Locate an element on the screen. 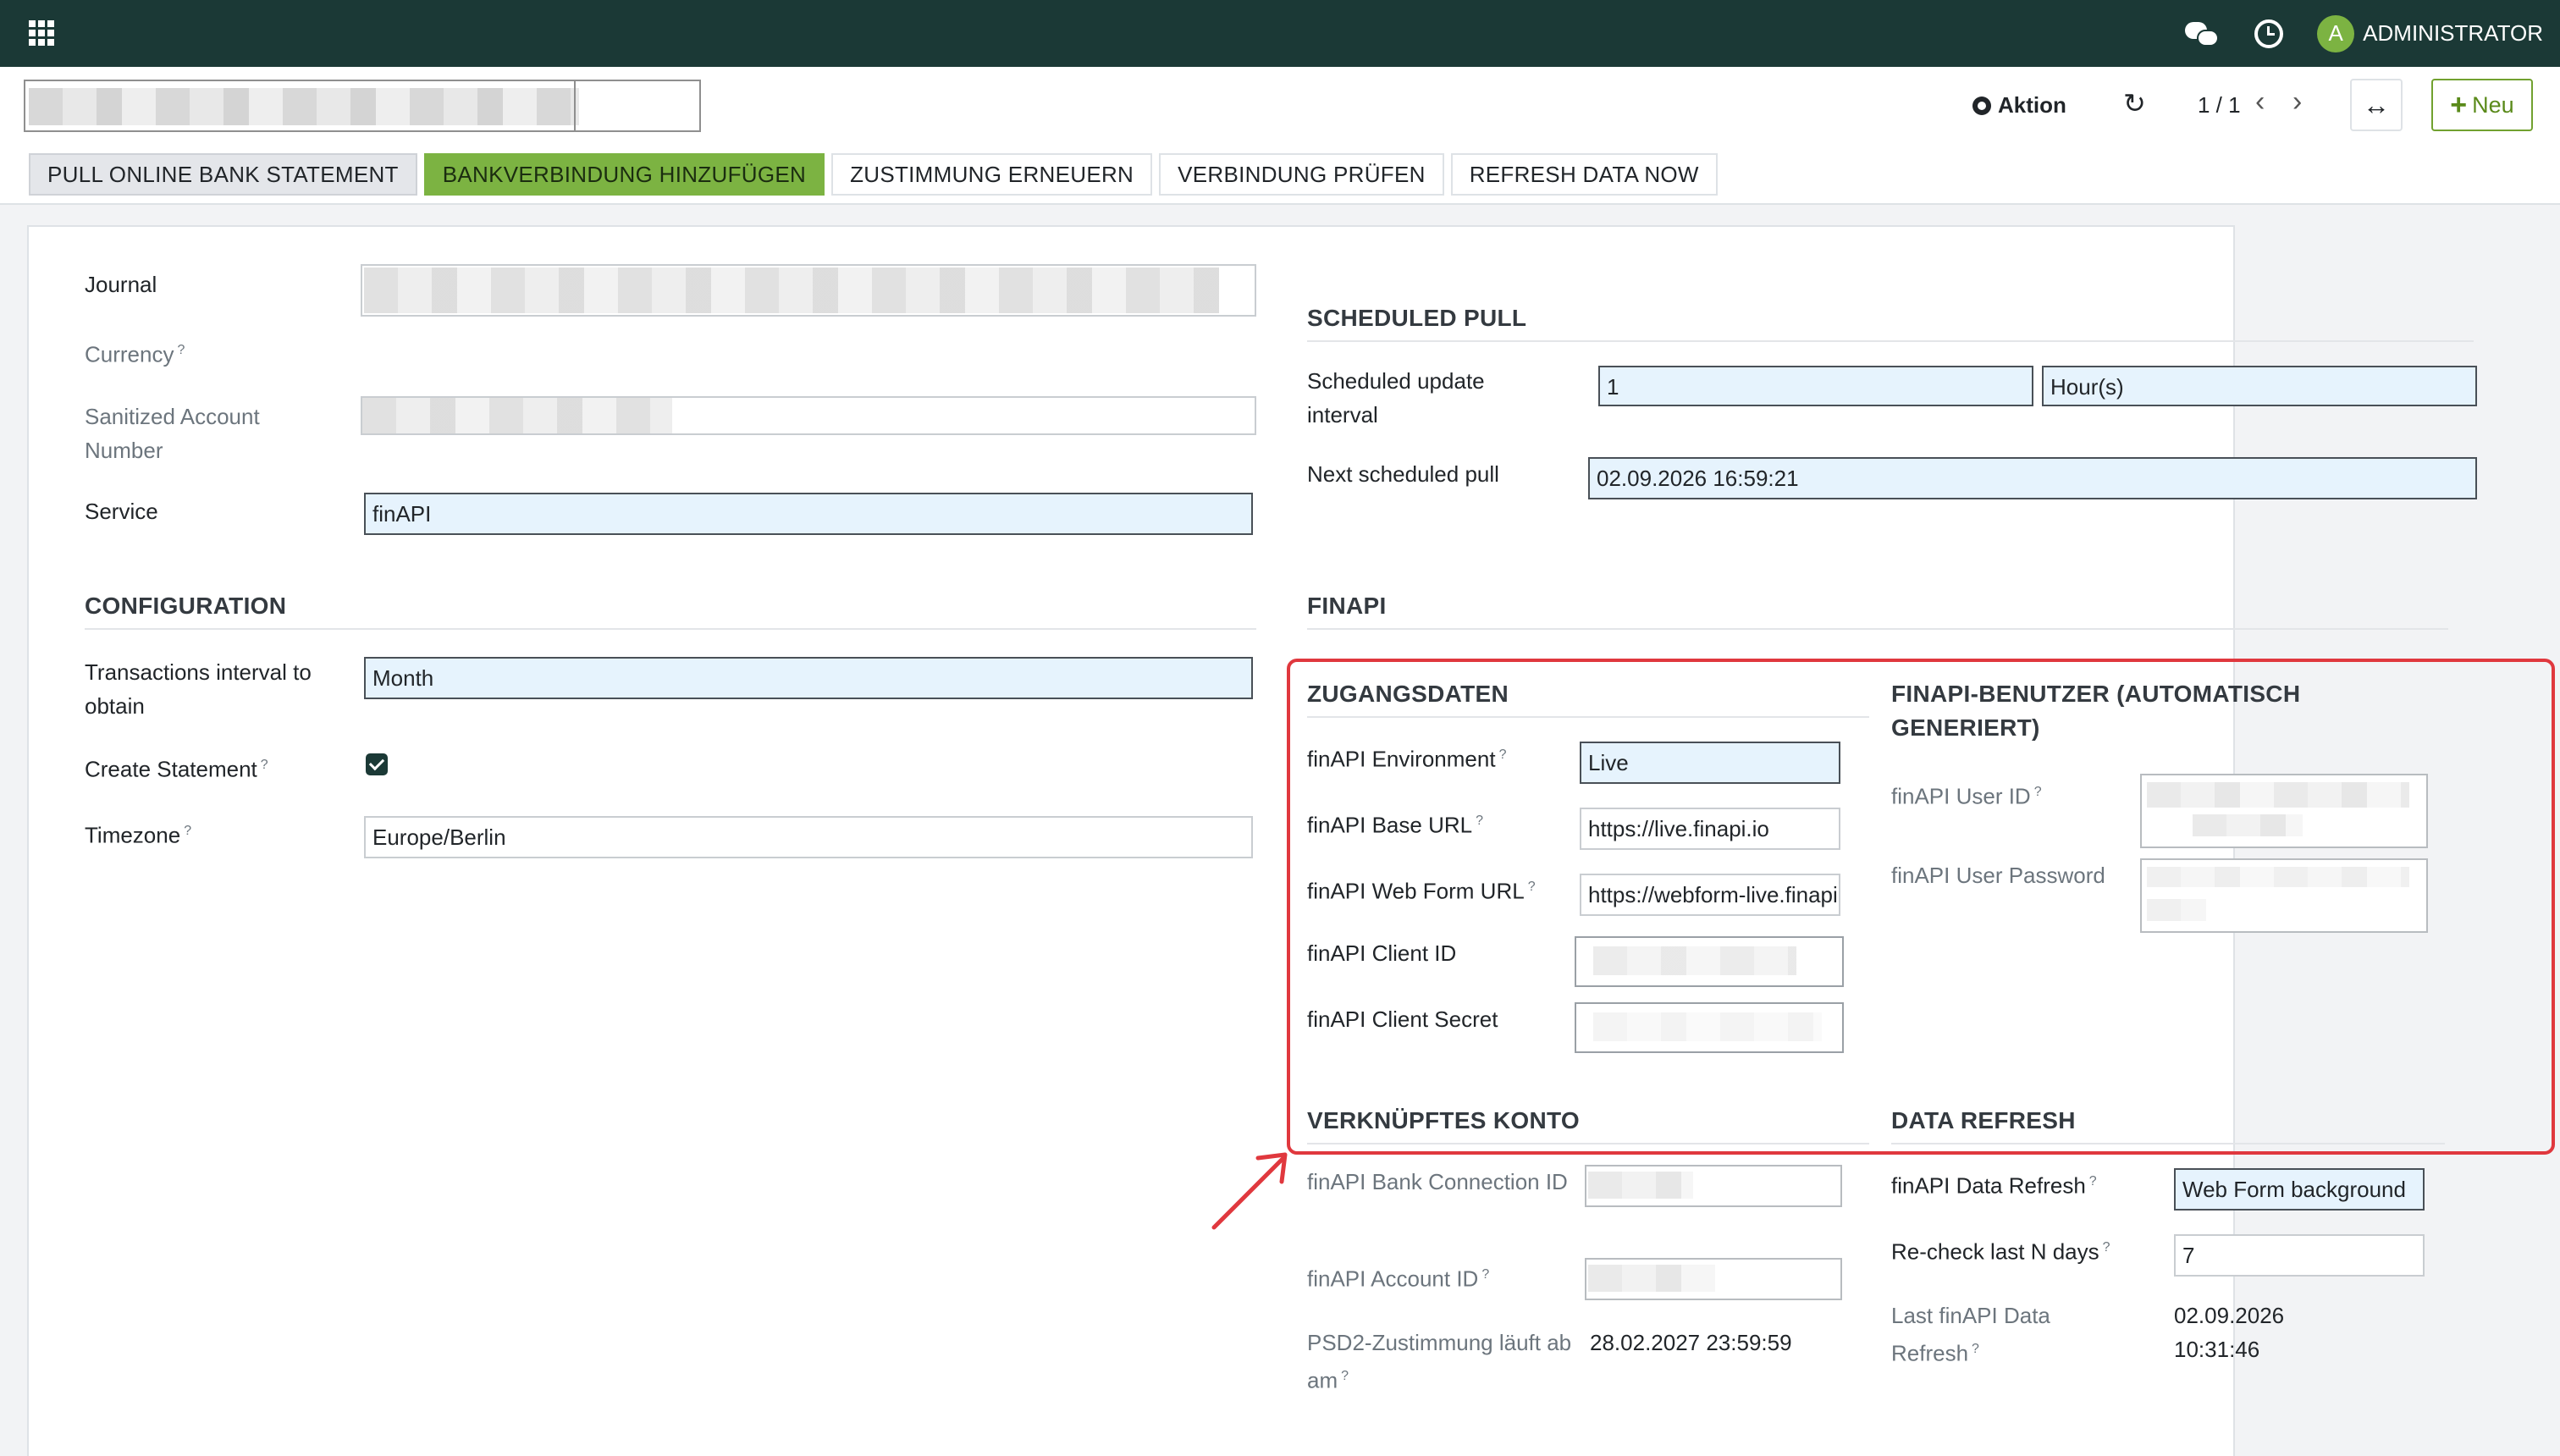 This screenshot has width=2560, height=1456. transactions-interval-select: Month is located at coordinates (808, 678).